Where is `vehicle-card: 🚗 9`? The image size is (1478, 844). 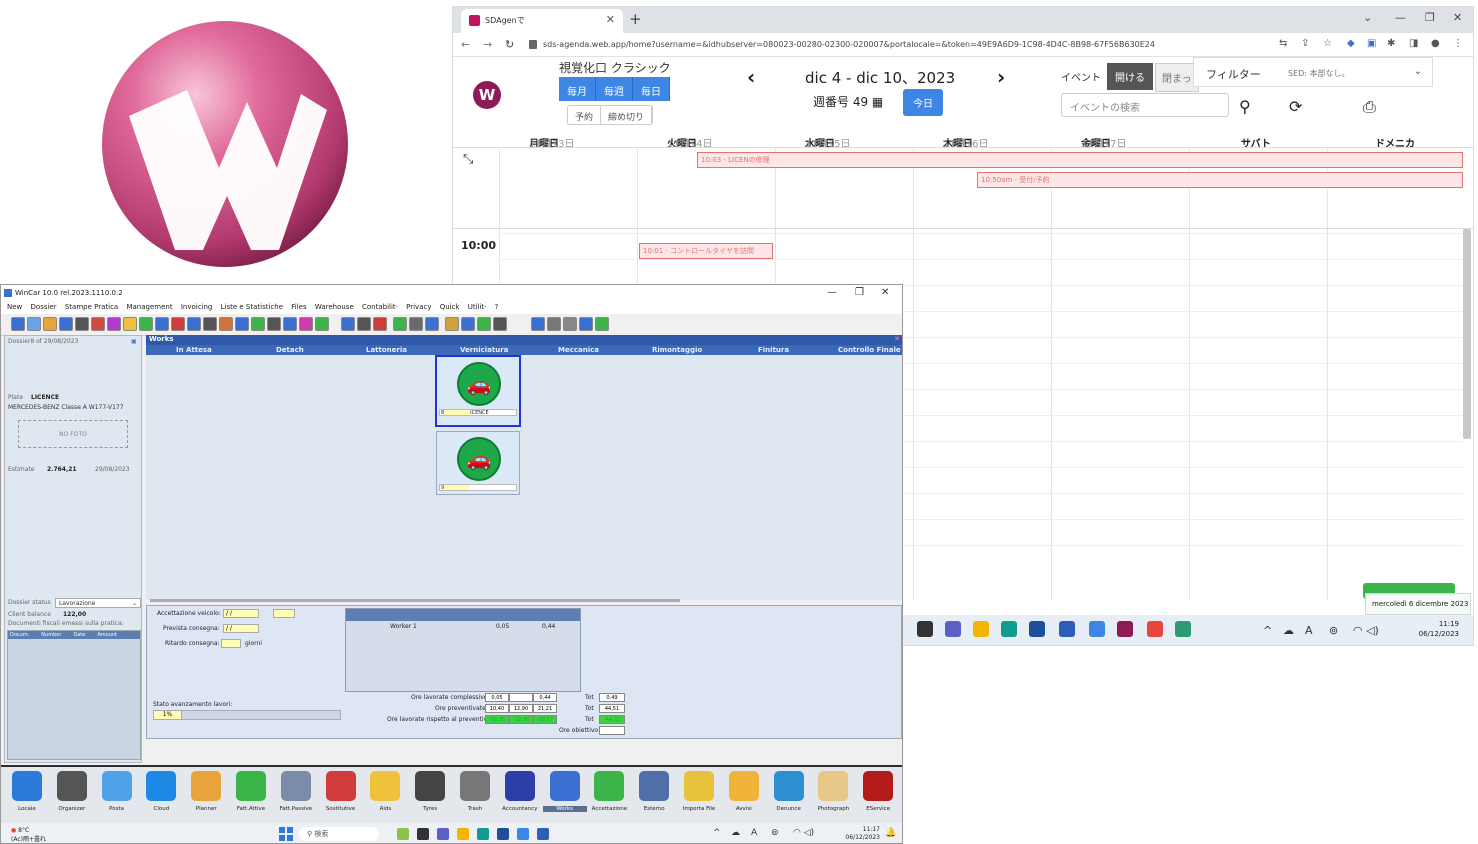 vehicle-card: 🚗 9 is located at coordinates (478, 463).